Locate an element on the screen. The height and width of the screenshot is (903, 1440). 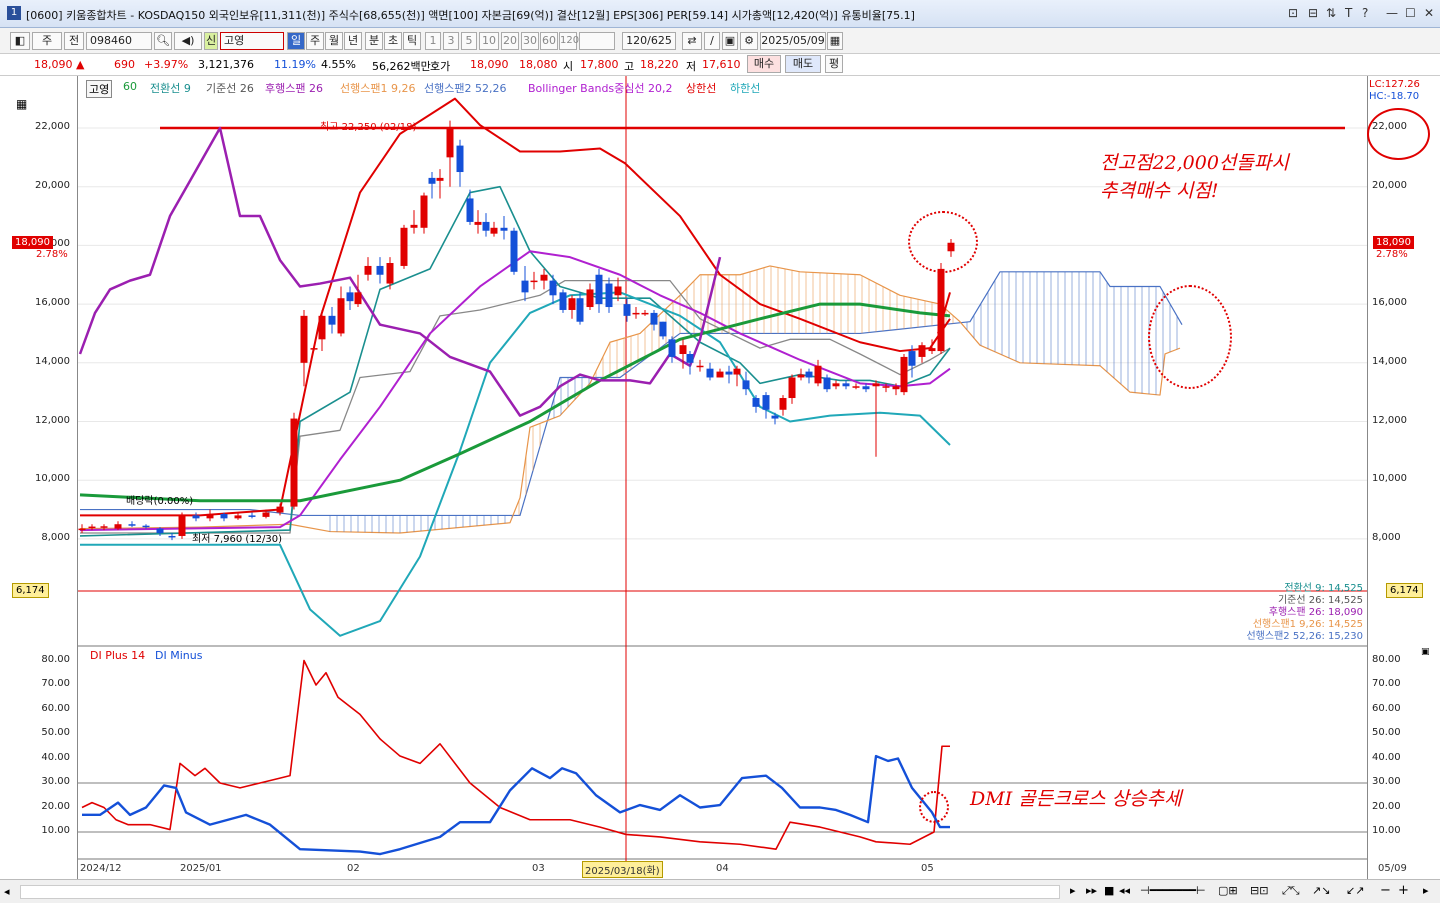
play-end-icon: ▸▸ is located at coordinates (1091, 890).